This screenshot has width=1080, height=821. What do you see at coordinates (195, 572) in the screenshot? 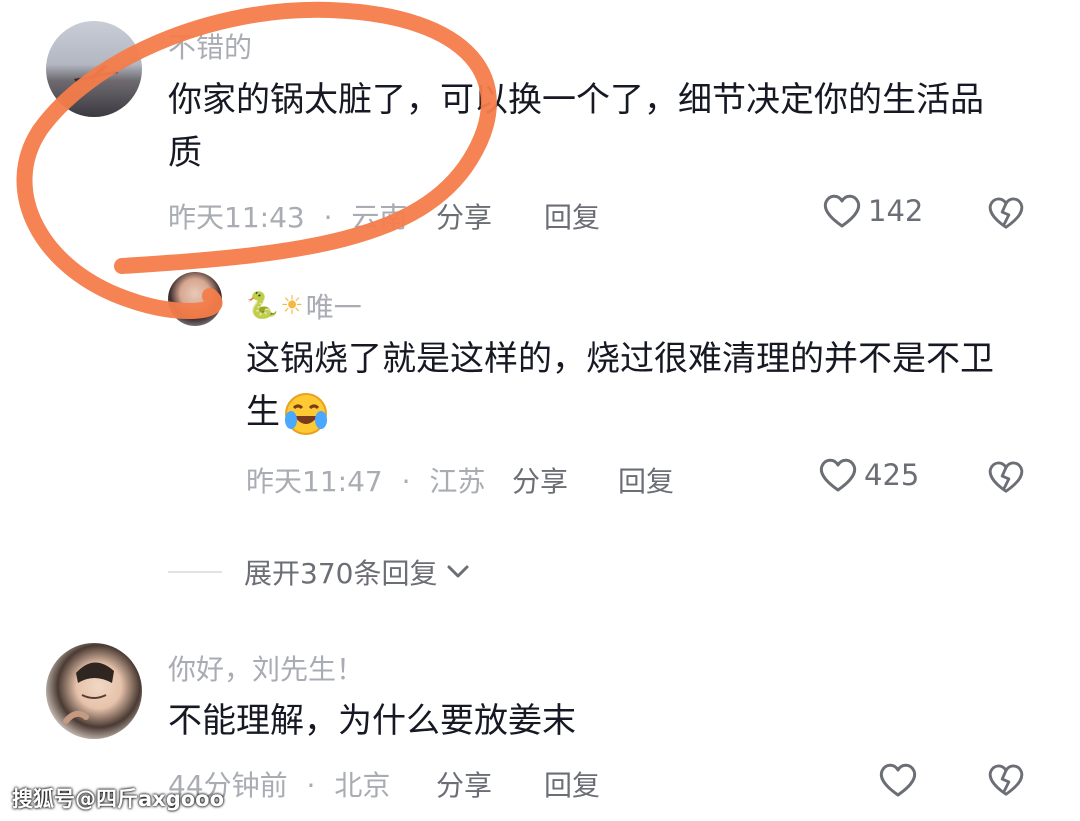
I see `divider-line` at bounding box center [195, 572].